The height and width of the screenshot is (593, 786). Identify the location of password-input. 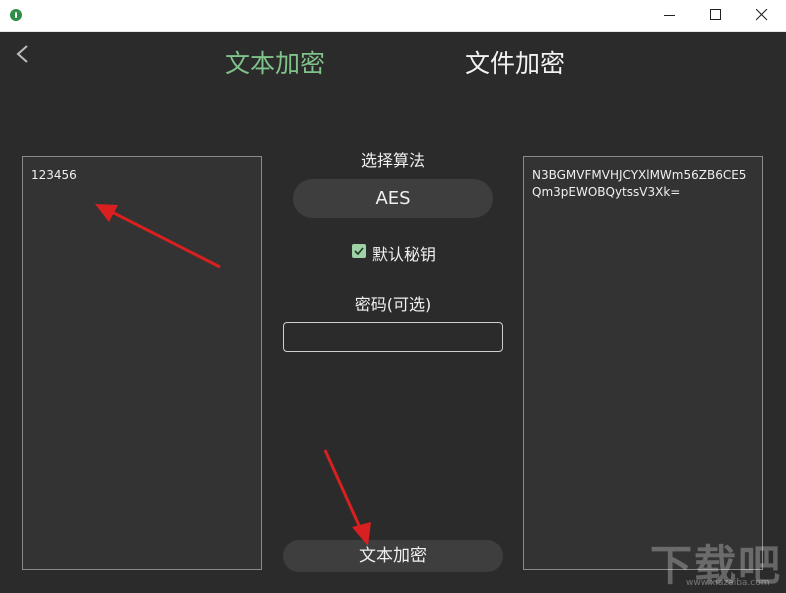
(393, 337).